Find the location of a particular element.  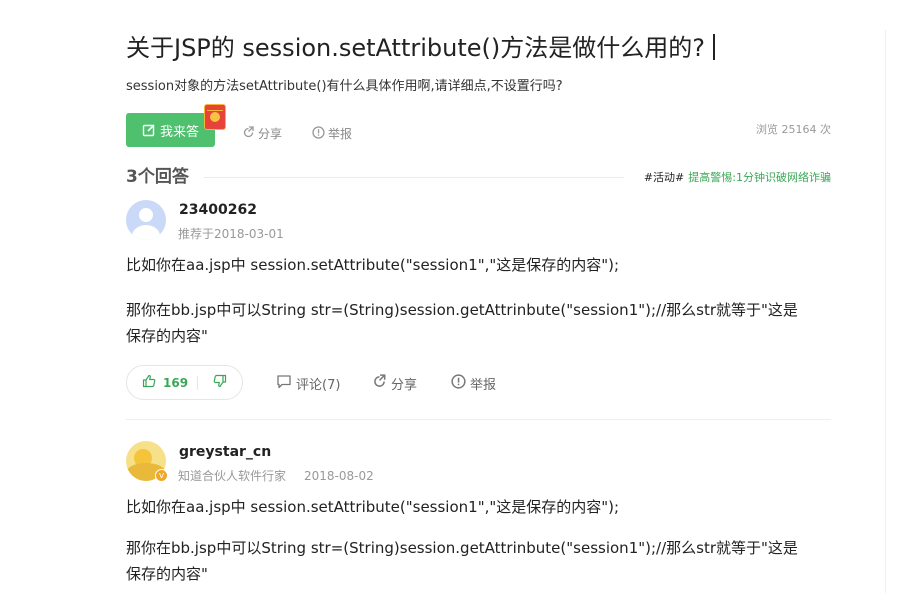

answer-report-button: 举报 is located at coordinates (473, 383).